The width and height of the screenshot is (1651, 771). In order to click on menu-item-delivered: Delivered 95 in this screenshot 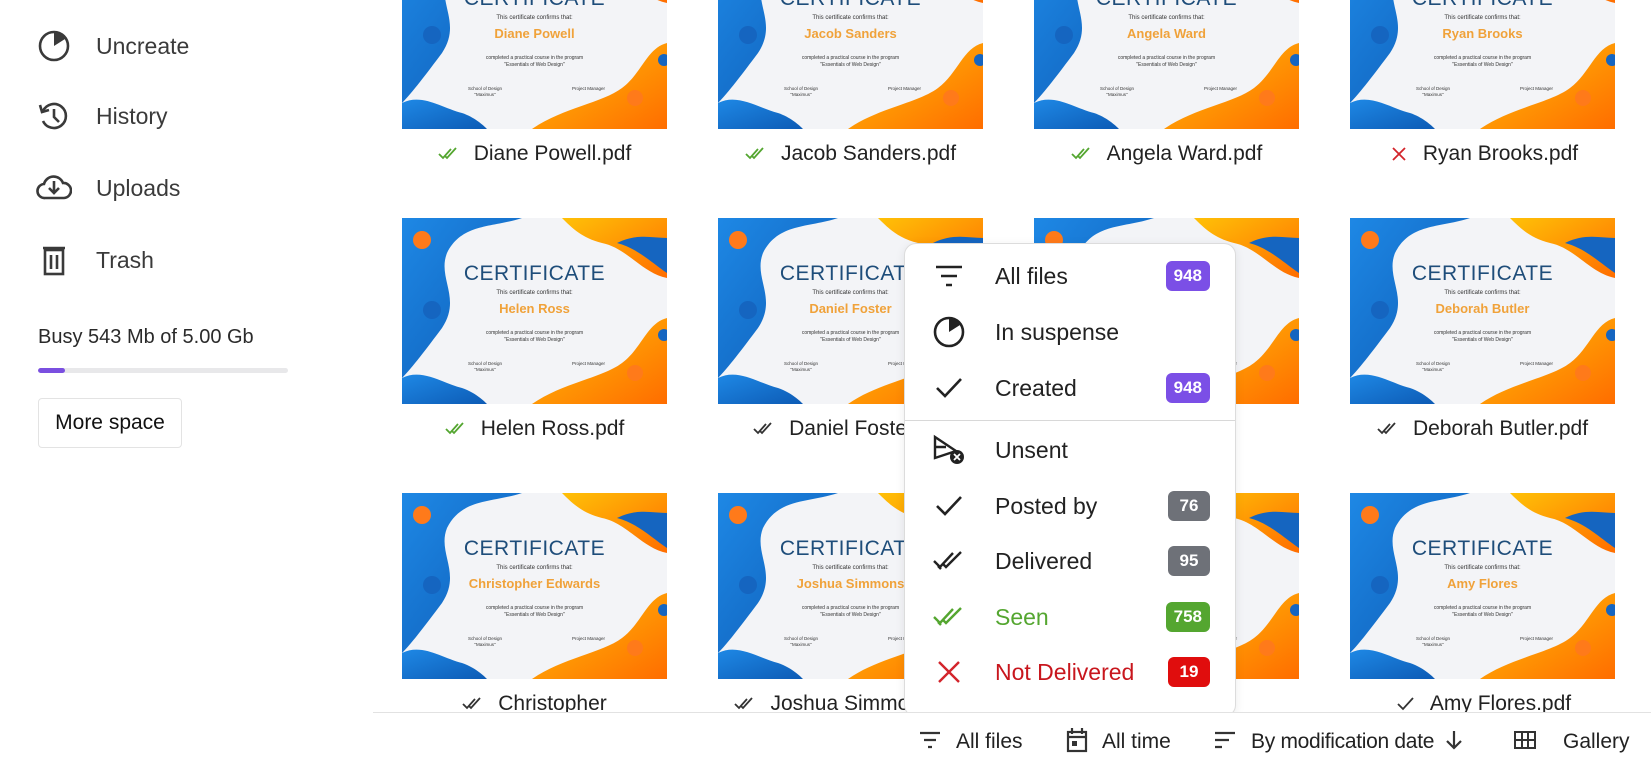, I will do `click(1070, 561)`.